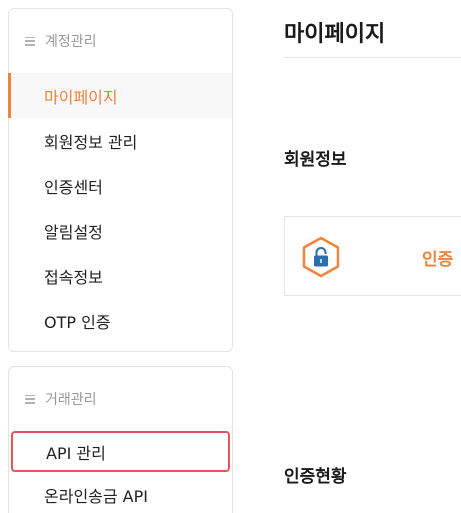  What do you see at coordinates (321, 257) in the screenshot?
I see `lock-icon` at bounding box center [321, 257].